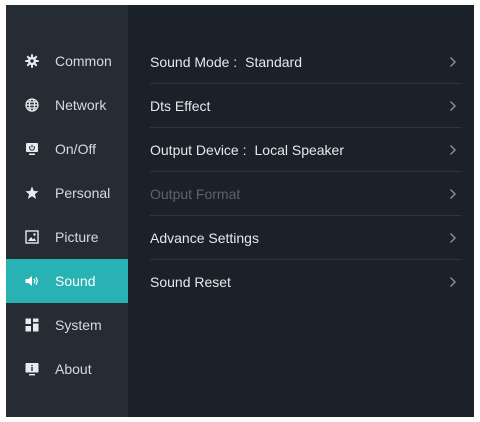  What do you see at coordinates (32, 237) in the screenshot?
I see `picture-icon` at bounding box center [32, 237].